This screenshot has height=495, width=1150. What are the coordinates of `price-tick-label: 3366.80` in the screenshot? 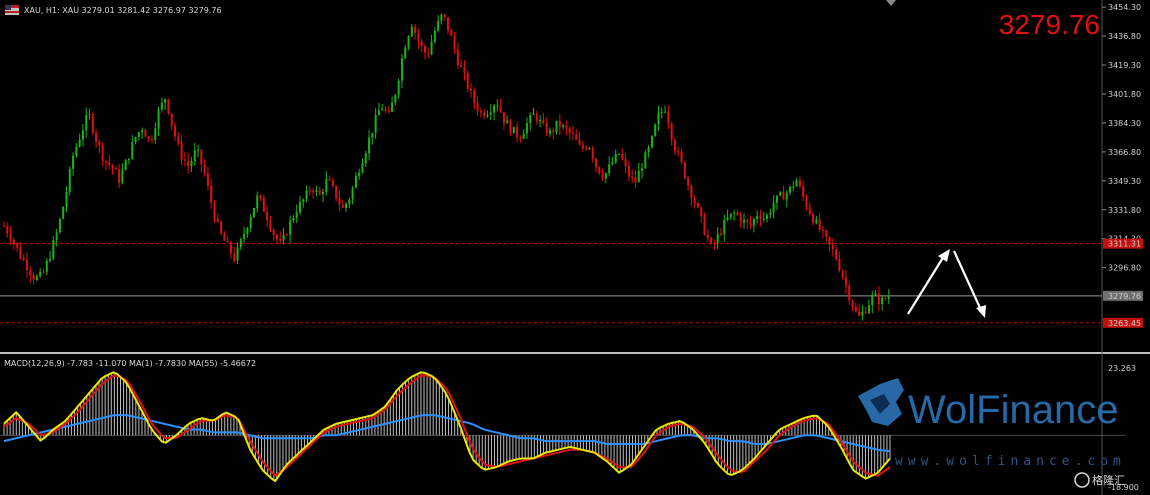 It's located at (1124, 152).